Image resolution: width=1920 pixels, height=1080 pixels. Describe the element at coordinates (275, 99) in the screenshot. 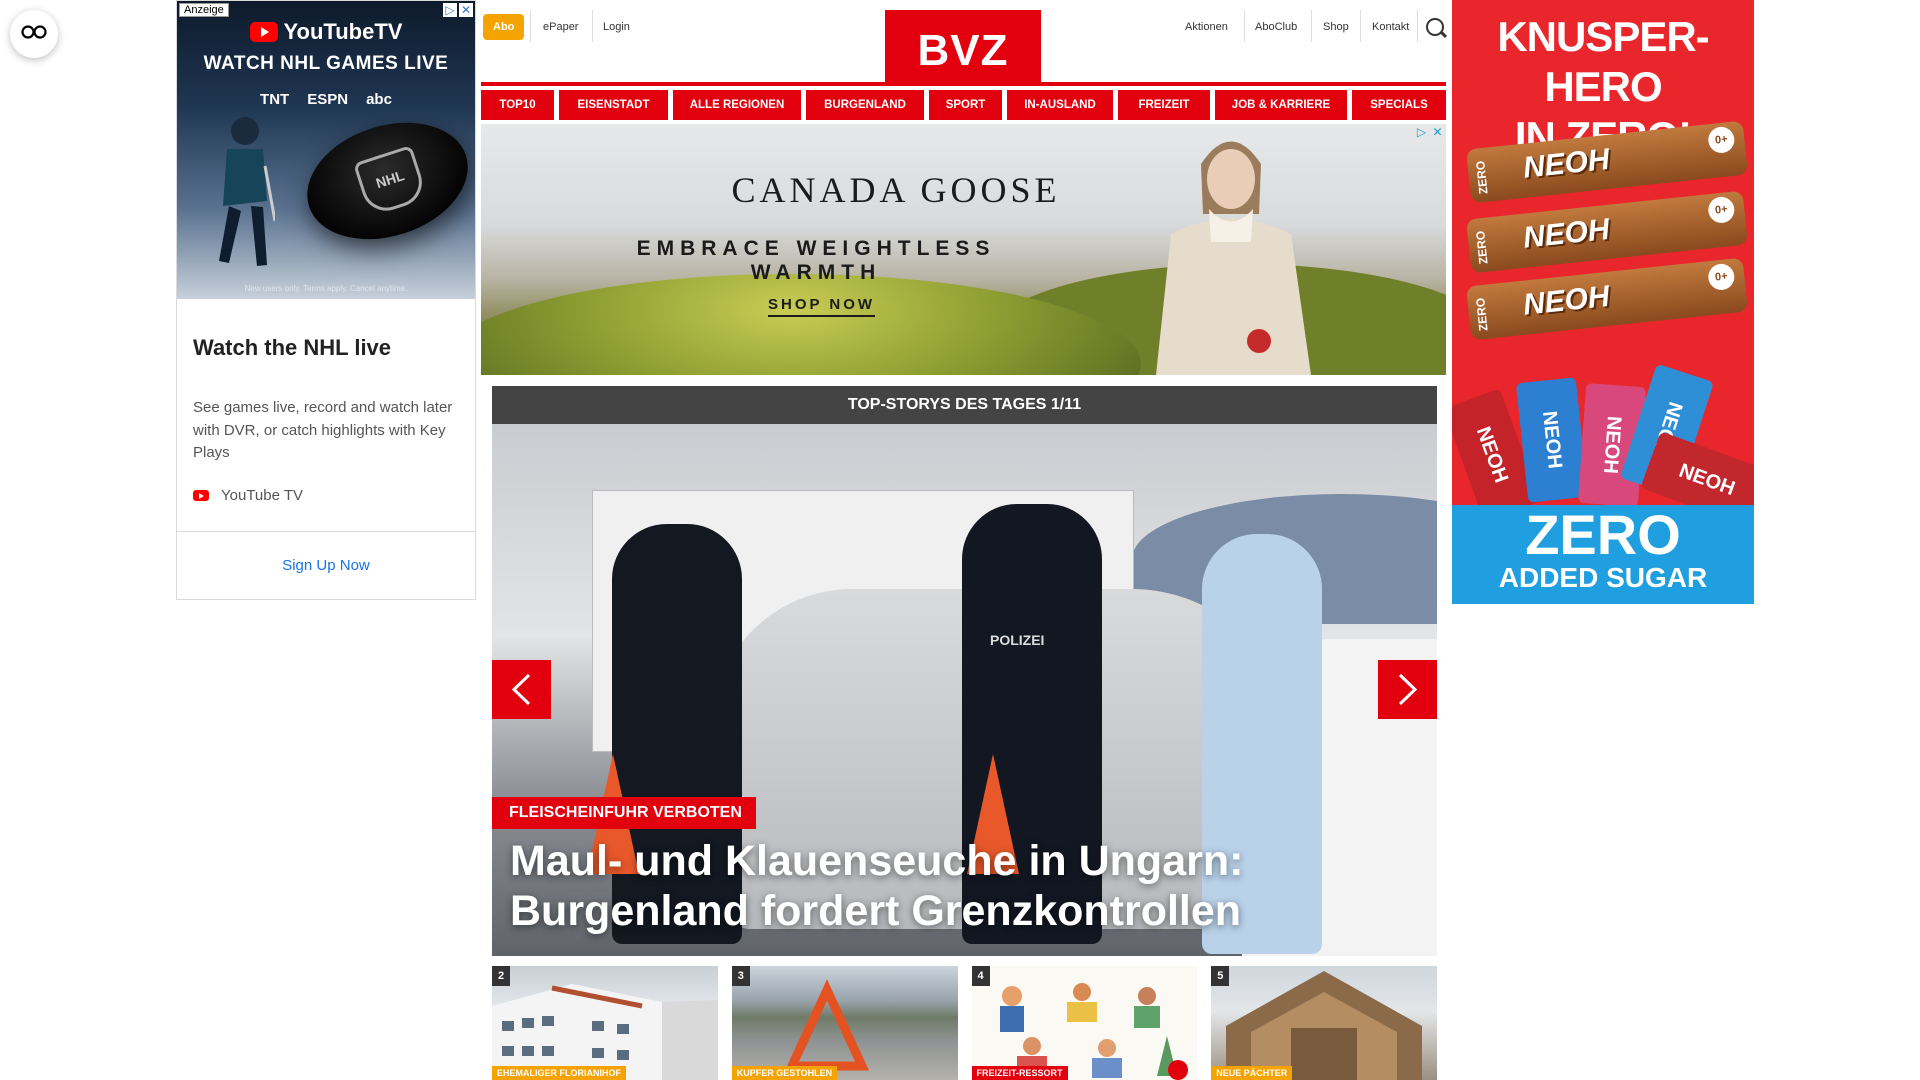

I see `tnt-logo: TNT` at that location.